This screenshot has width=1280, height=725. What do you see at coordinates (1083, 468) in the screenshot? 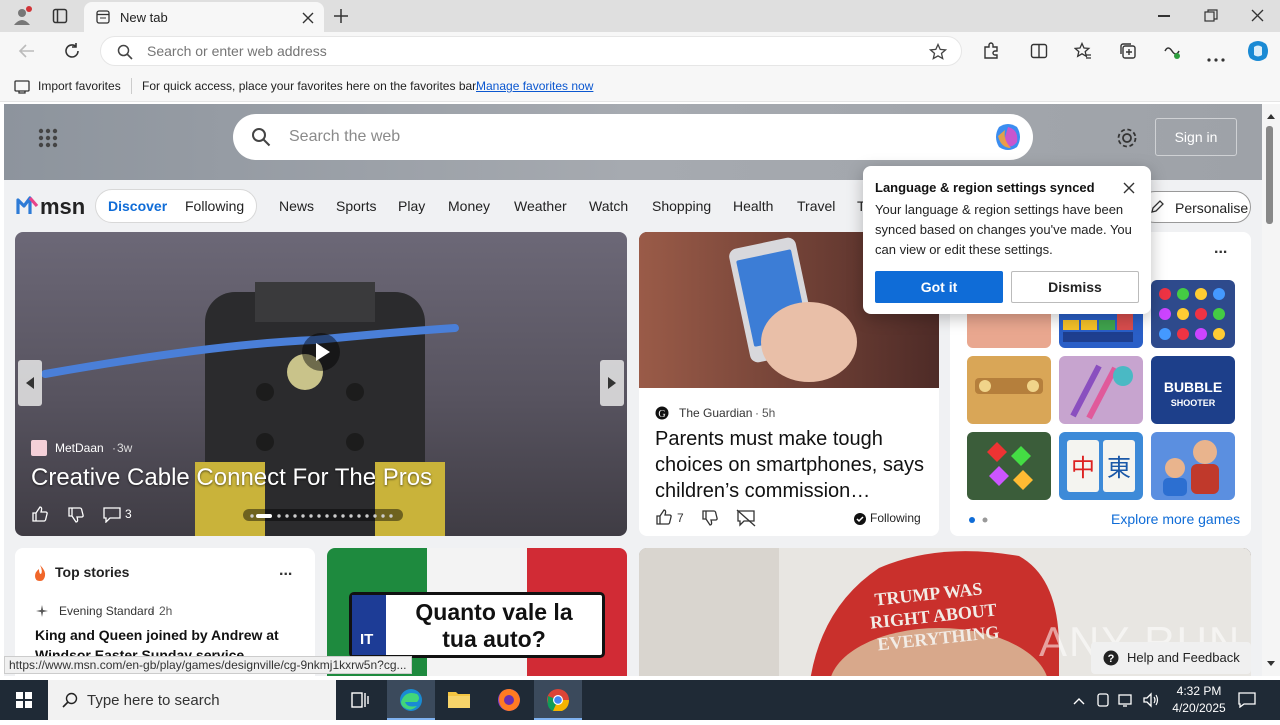
I see `svg-text: 中` at bounding box center [1083, 468].